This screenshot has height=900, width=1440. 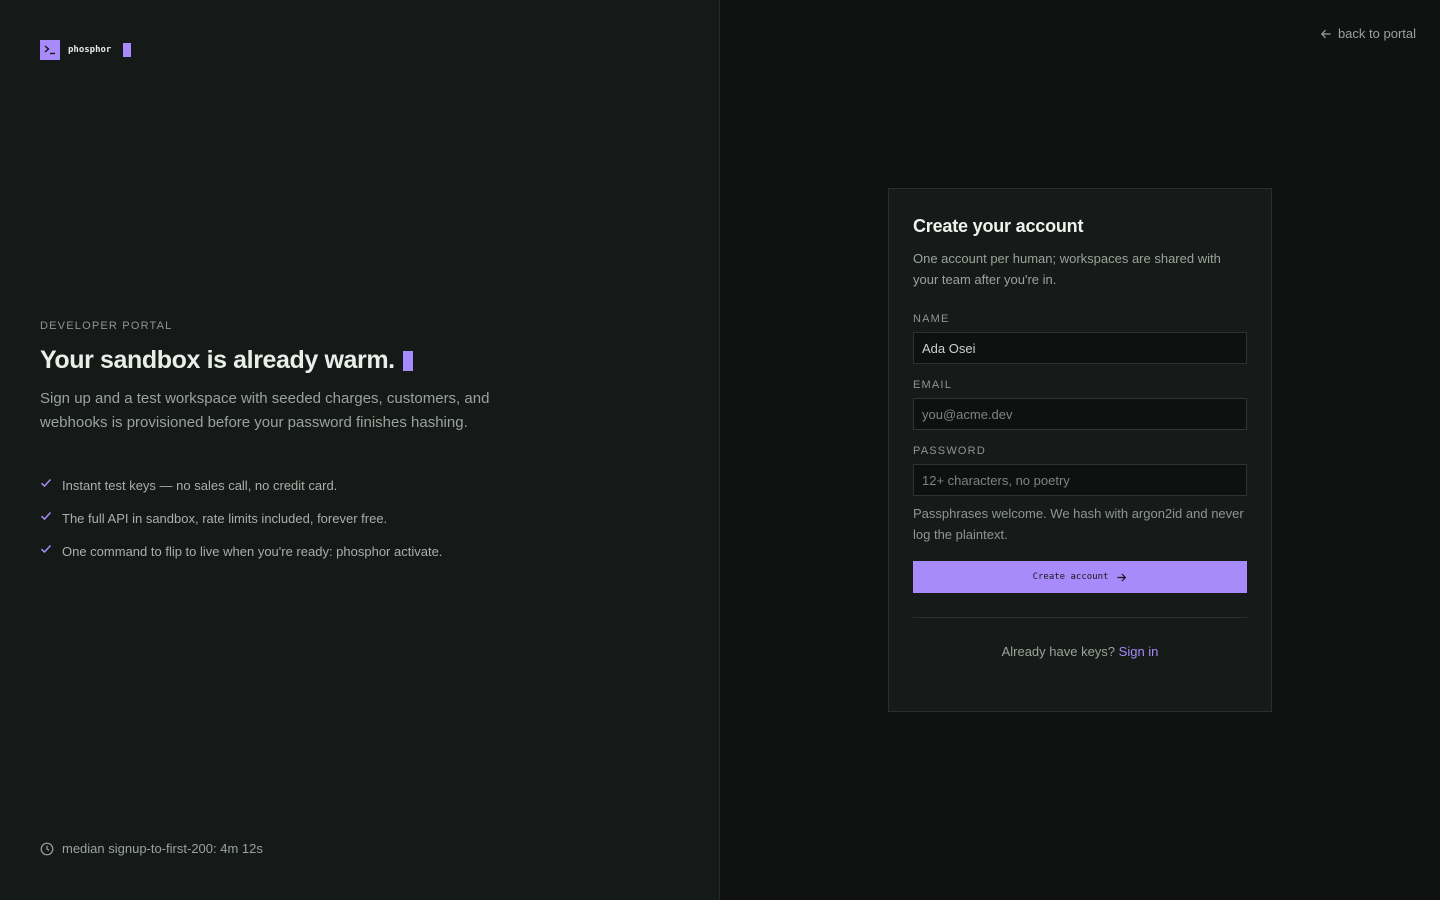 What do you see at coordinates (1080, 348) in the screenshot?
I see `name-input` at bounding box center [1080, 348].